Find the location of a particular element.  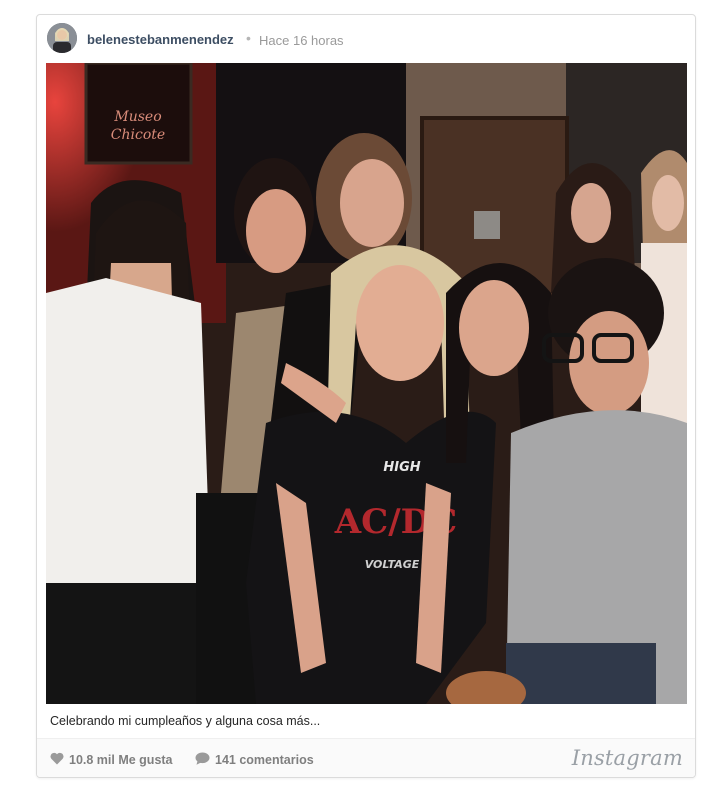

avatar is located at coordinates (62, 38).